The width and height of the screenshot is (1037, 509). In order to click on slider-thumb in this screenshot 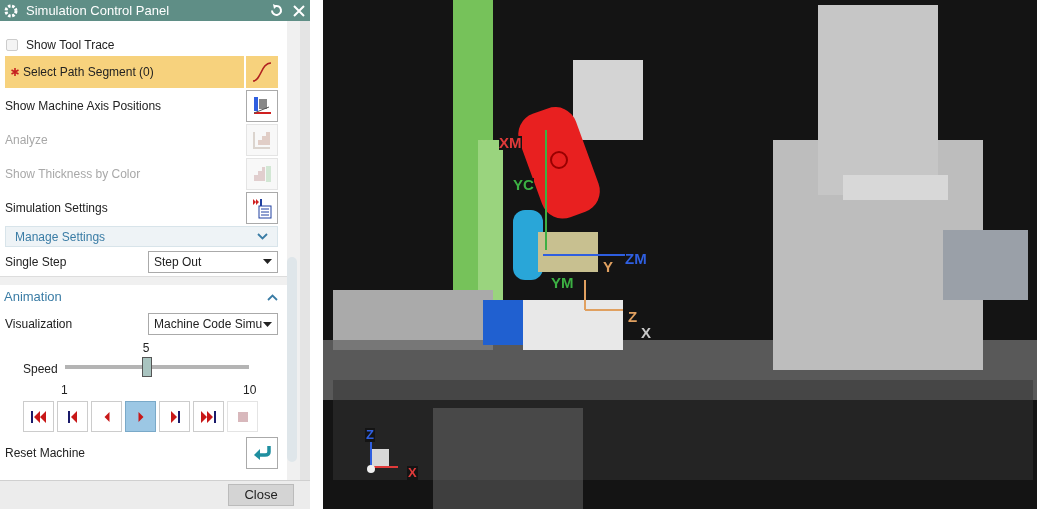, I will do `click(146, 367)`.